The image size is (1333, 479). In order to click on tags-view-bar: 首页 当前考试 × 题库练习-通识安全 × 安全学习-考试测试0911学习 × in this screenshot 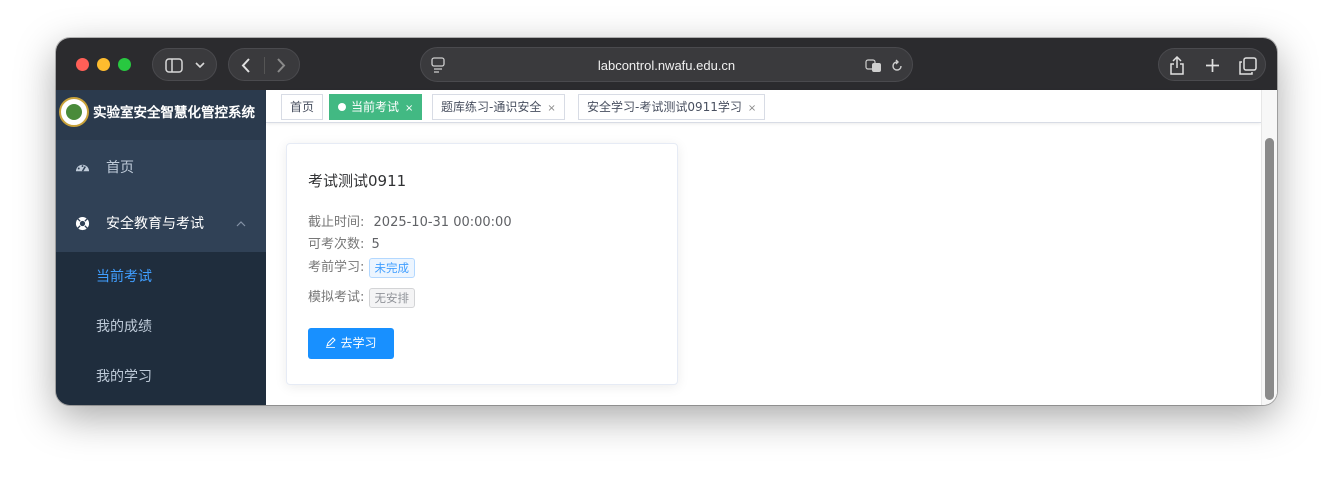, I will do `click(763, 106)`.